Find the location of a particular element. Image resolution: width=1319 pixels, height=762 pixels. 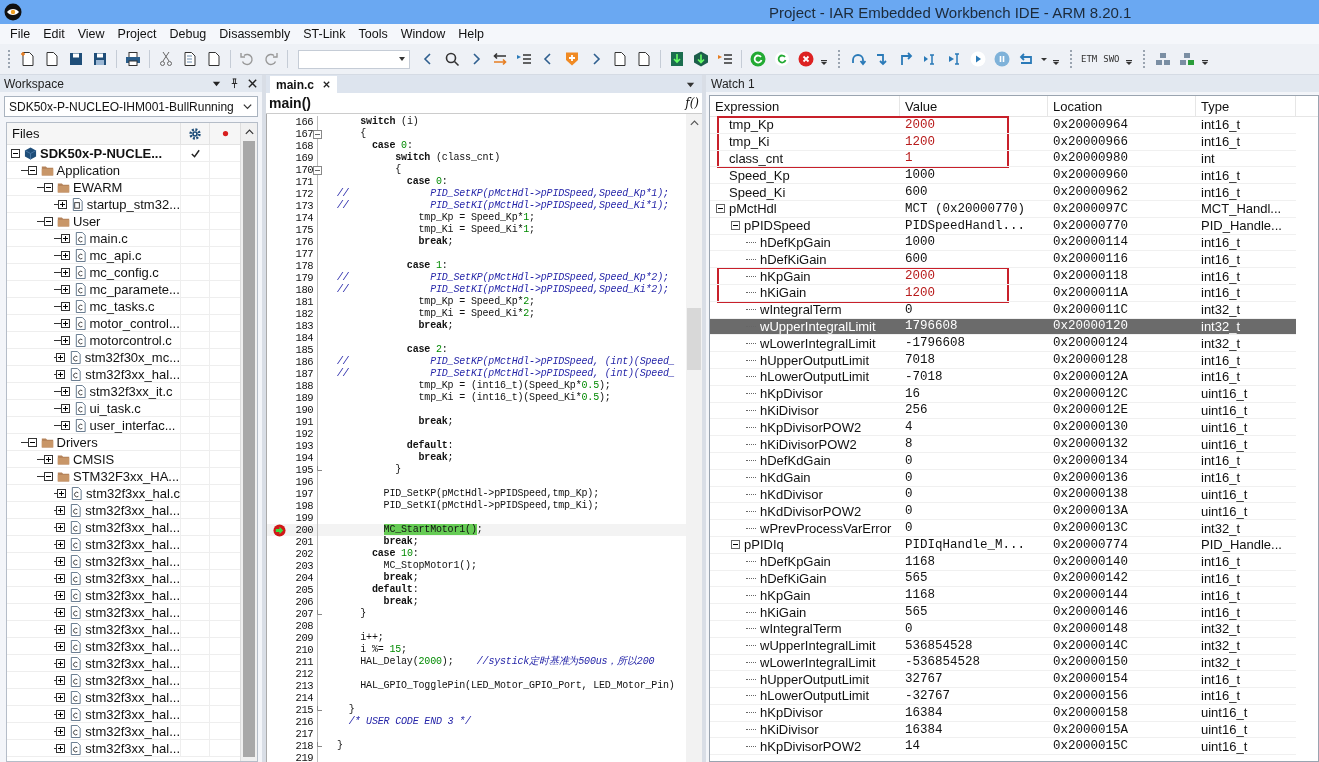

restart-icon is located at coordinates (758, 59).